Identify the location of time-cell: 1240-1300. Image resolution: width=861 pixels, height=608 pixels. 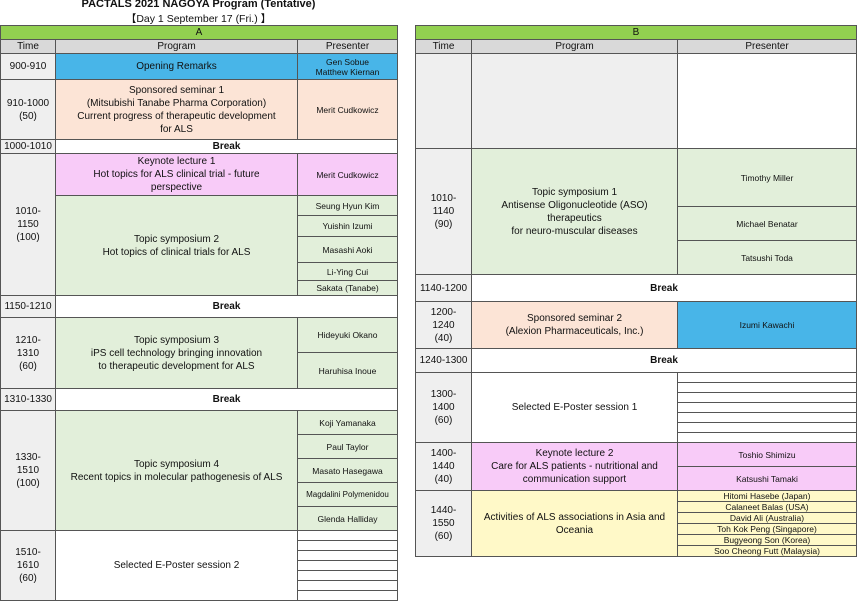
(443, 360).